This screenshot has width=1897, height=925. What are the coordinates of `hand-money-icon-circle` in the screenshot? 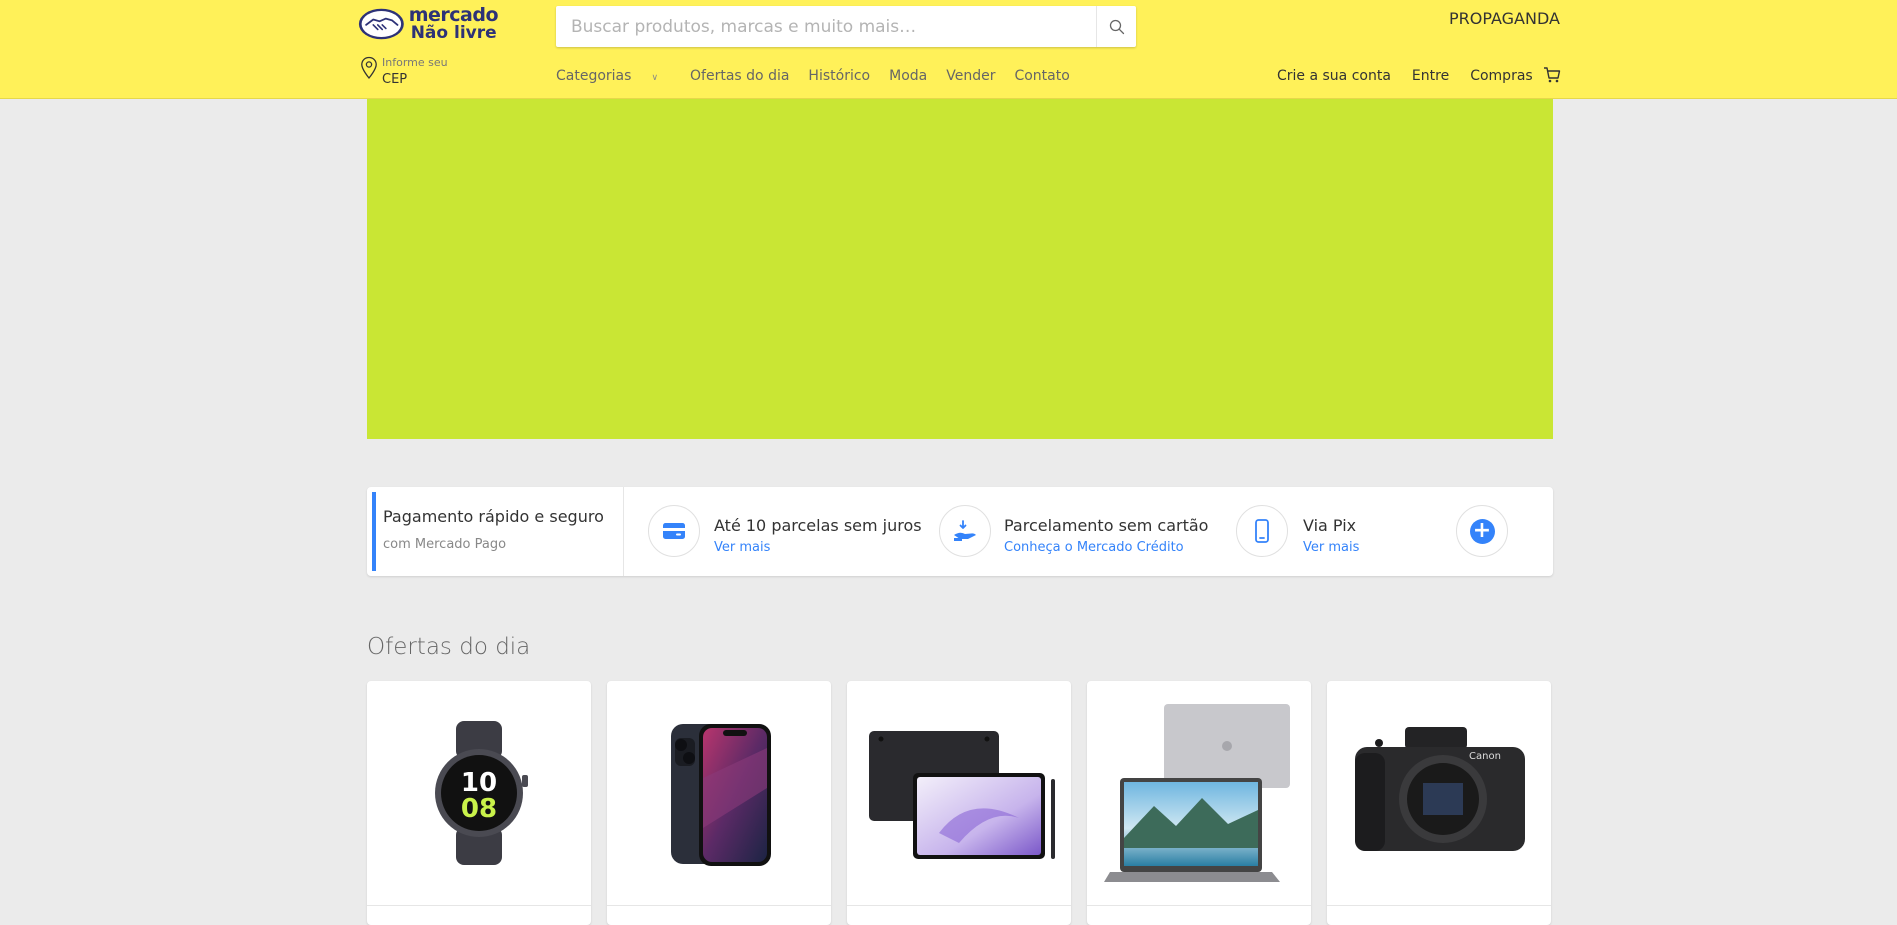 It's located at (965, 531).